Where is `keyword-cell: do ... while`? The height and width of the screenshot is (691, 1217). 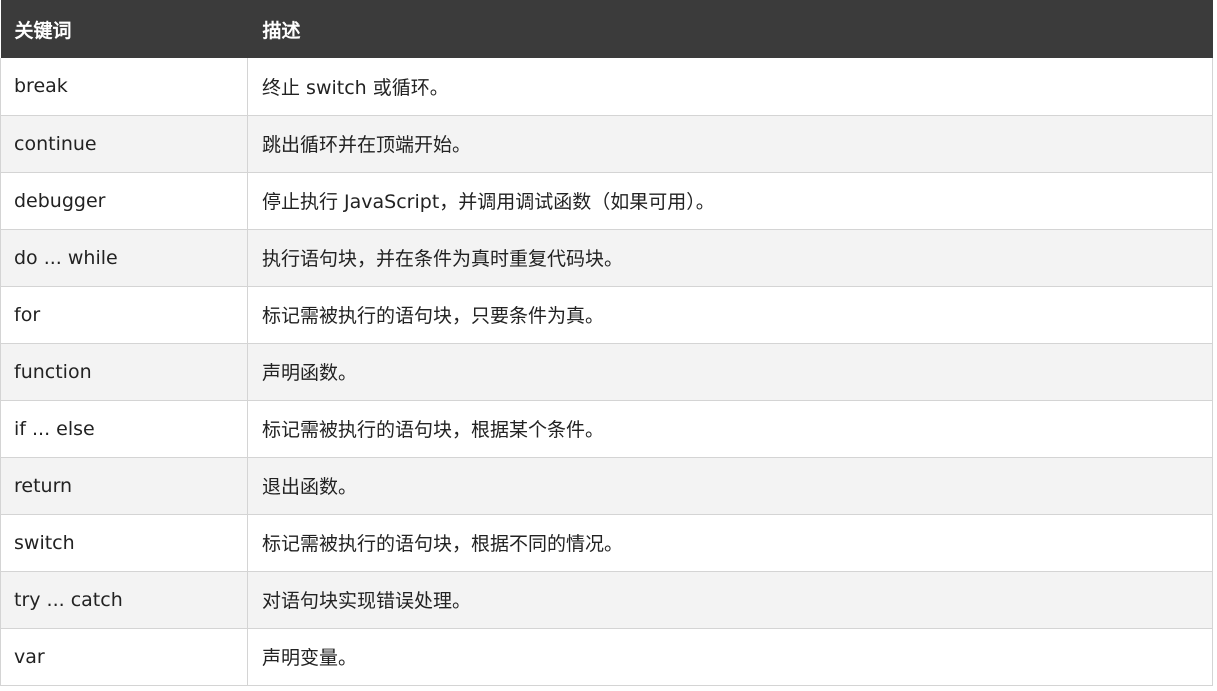 keyword-cell: do ... while is located at coordinates (124, 258).